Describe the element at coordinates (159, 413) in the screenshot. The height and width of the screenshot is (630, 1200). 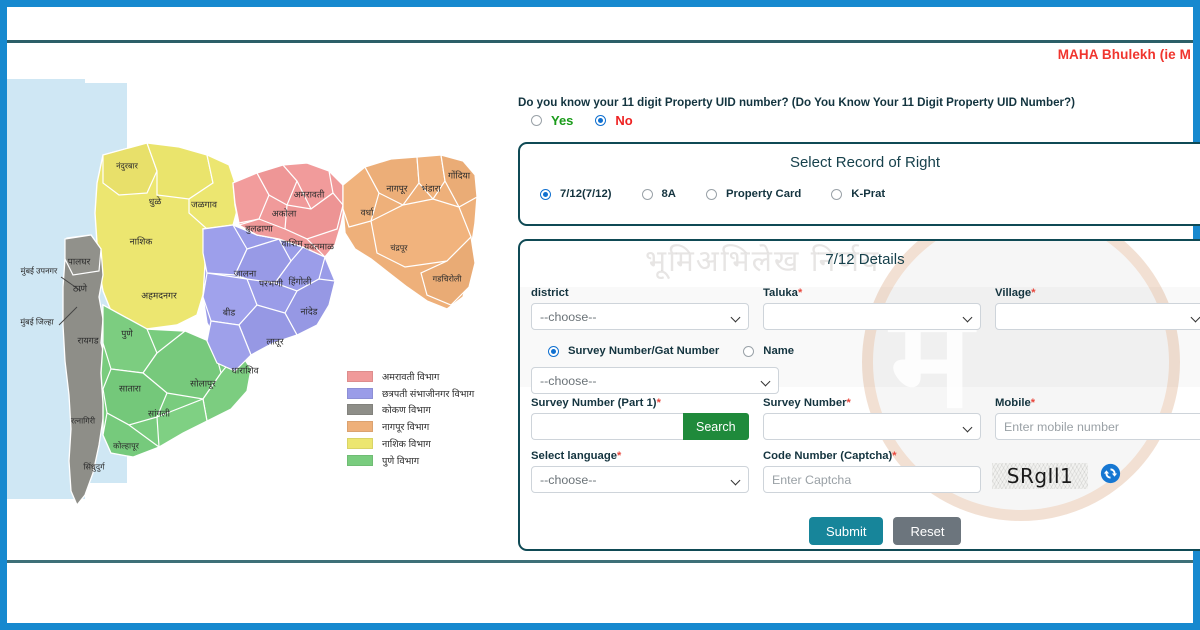
I see `map-district-label: सांगली` at that location.